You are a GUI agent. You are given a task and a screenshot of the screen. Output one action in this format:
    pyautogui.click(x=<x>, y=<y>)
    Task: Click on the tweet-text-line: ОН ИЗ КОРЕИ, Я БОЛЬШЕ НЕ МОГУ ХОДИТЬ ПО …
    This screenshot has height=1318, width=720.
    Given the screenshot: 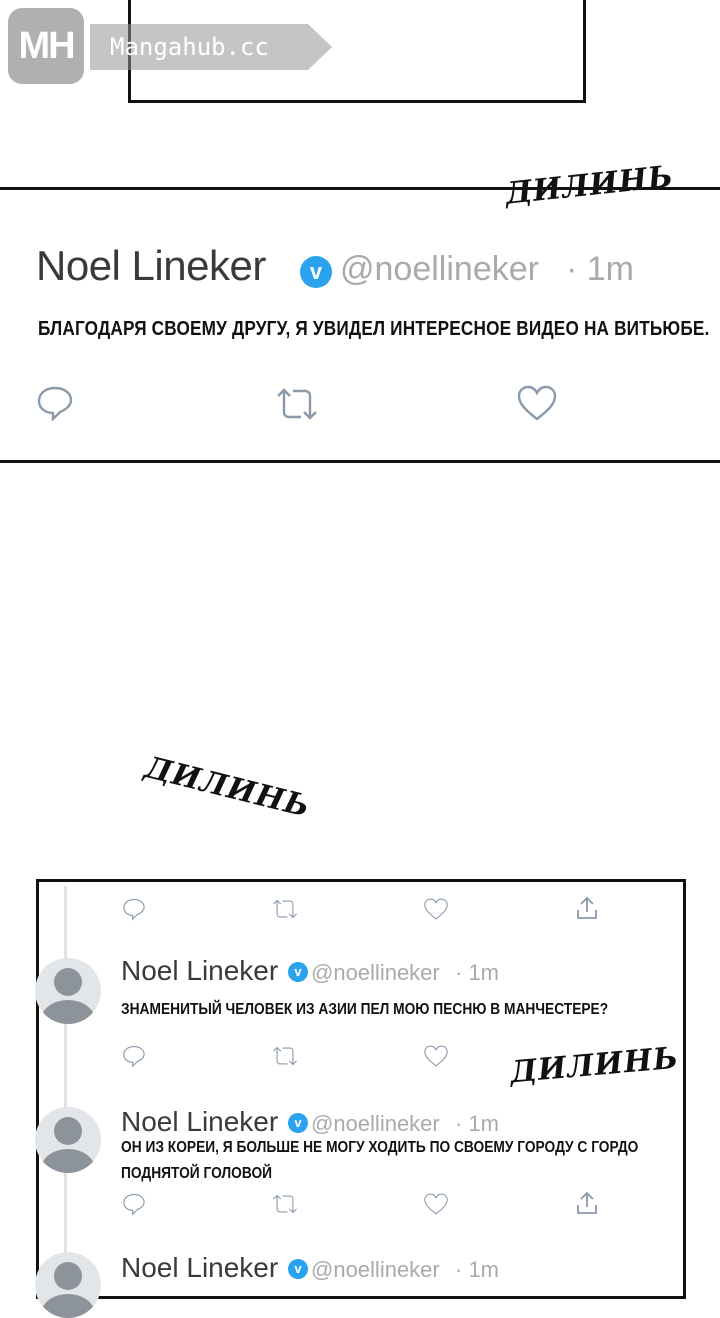 What is the action you would take?
    pyautogui.click(x=380, y=1147)
    